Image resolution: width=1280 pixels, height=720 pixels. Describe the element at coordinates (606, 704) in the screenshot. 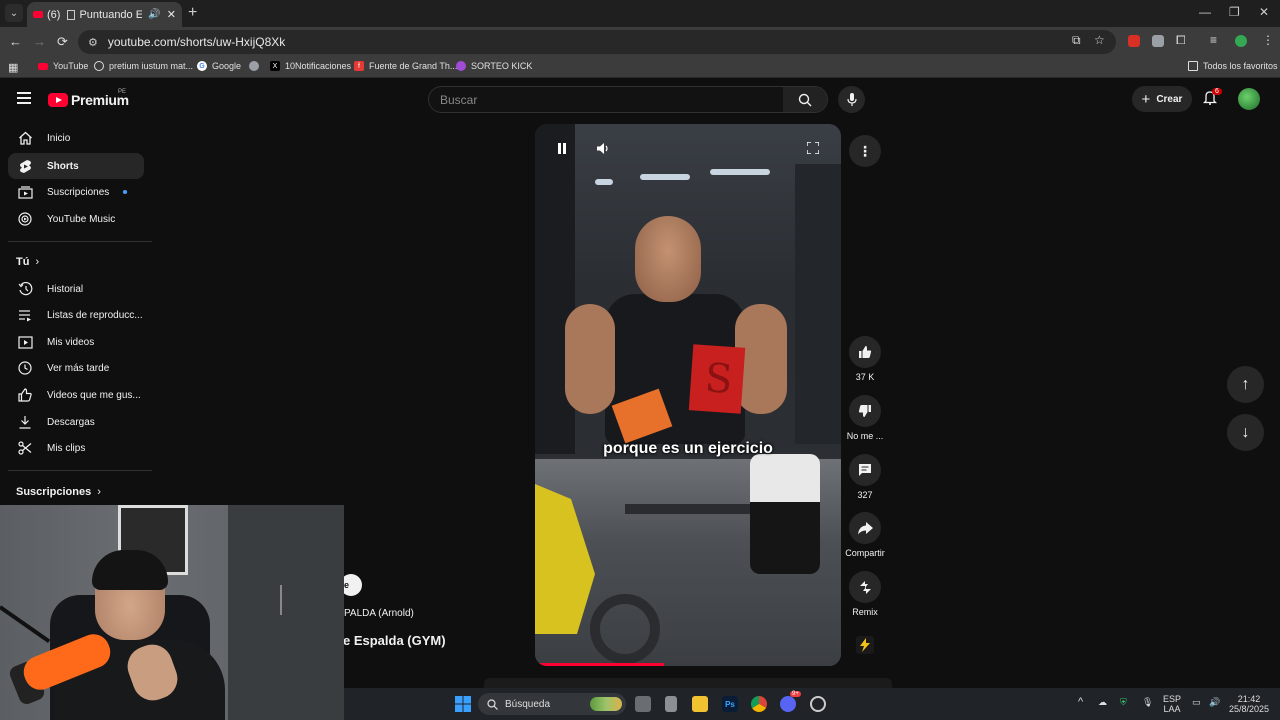

I see `search-highlight-image` at that location.